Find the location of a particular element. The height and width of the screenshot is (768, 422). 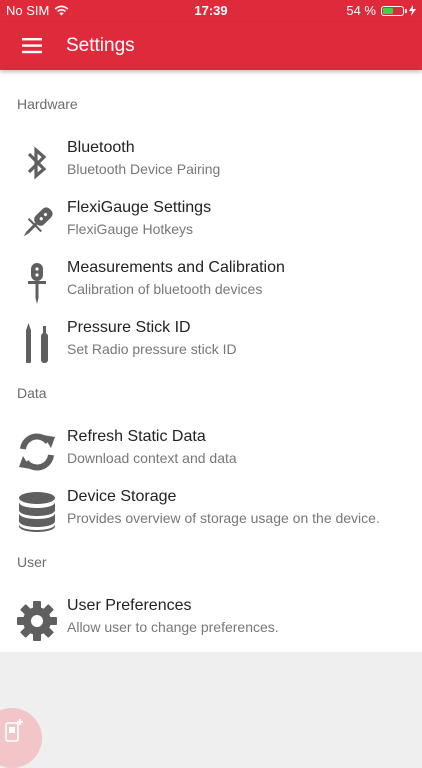

add-device-icon is located at coordinates (14, 730).